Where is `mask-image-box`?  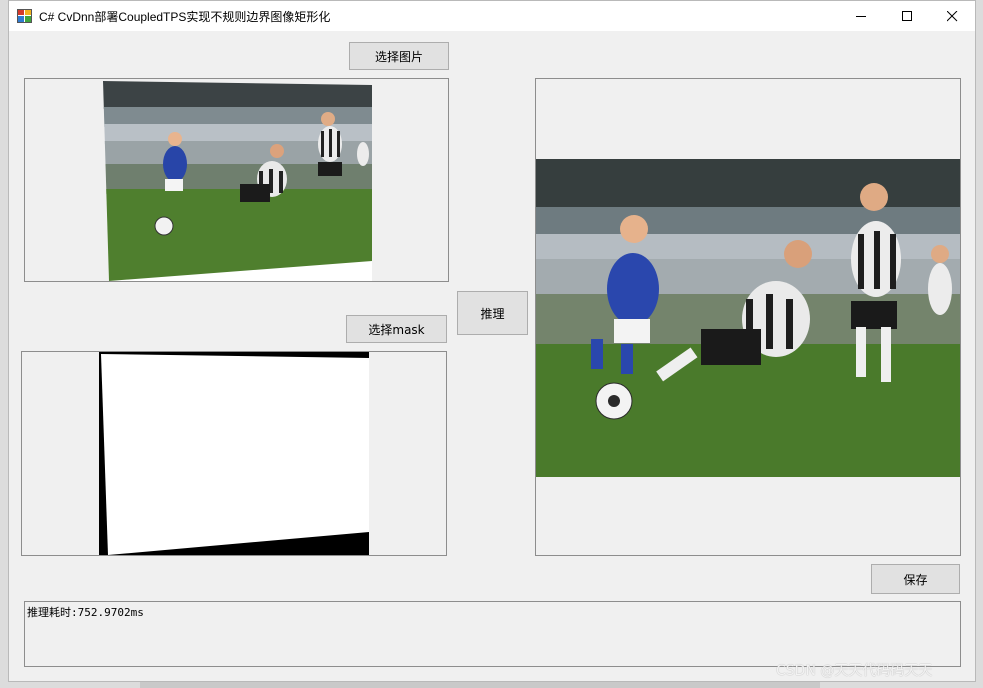
mask-image-box is located at coordinates (234, 453).